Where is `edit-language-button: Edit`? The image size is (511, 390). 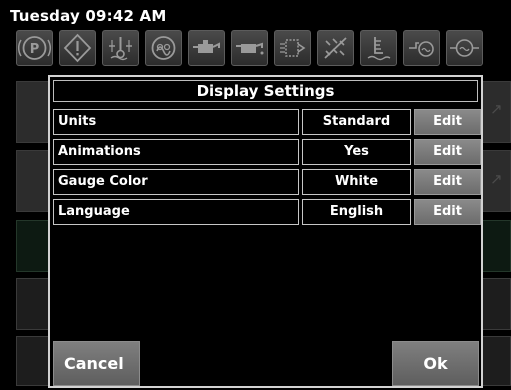
edit-language-button: Edit is located at coordinates (447, 212).